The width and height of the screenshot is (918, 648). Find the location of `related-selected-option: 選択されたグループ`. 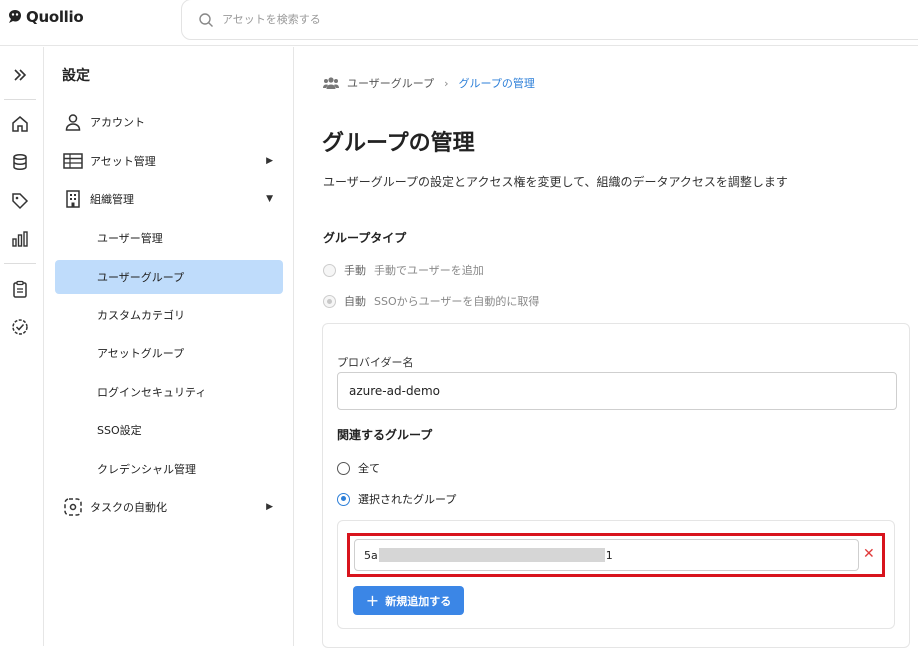

related-selected-option: 選択されたグループ is located at coordinates (396, 499).